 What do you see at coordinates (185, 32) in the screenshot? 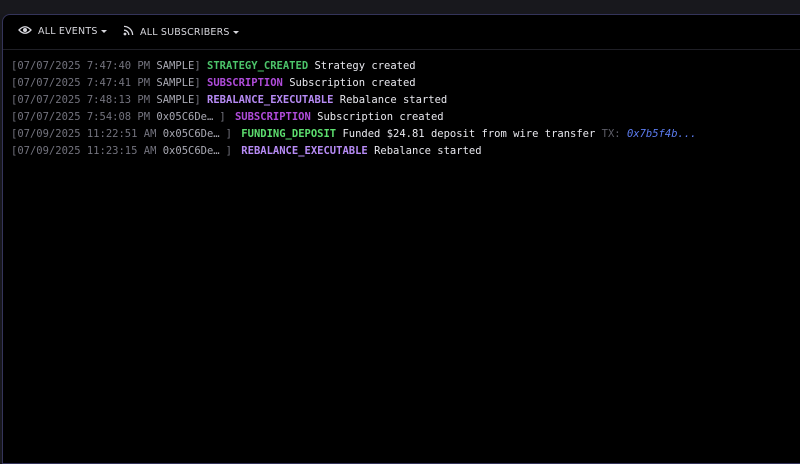
I see `all-subscribers-label: ALL SUBSCRIBERS` at bounding box center [185, 32].